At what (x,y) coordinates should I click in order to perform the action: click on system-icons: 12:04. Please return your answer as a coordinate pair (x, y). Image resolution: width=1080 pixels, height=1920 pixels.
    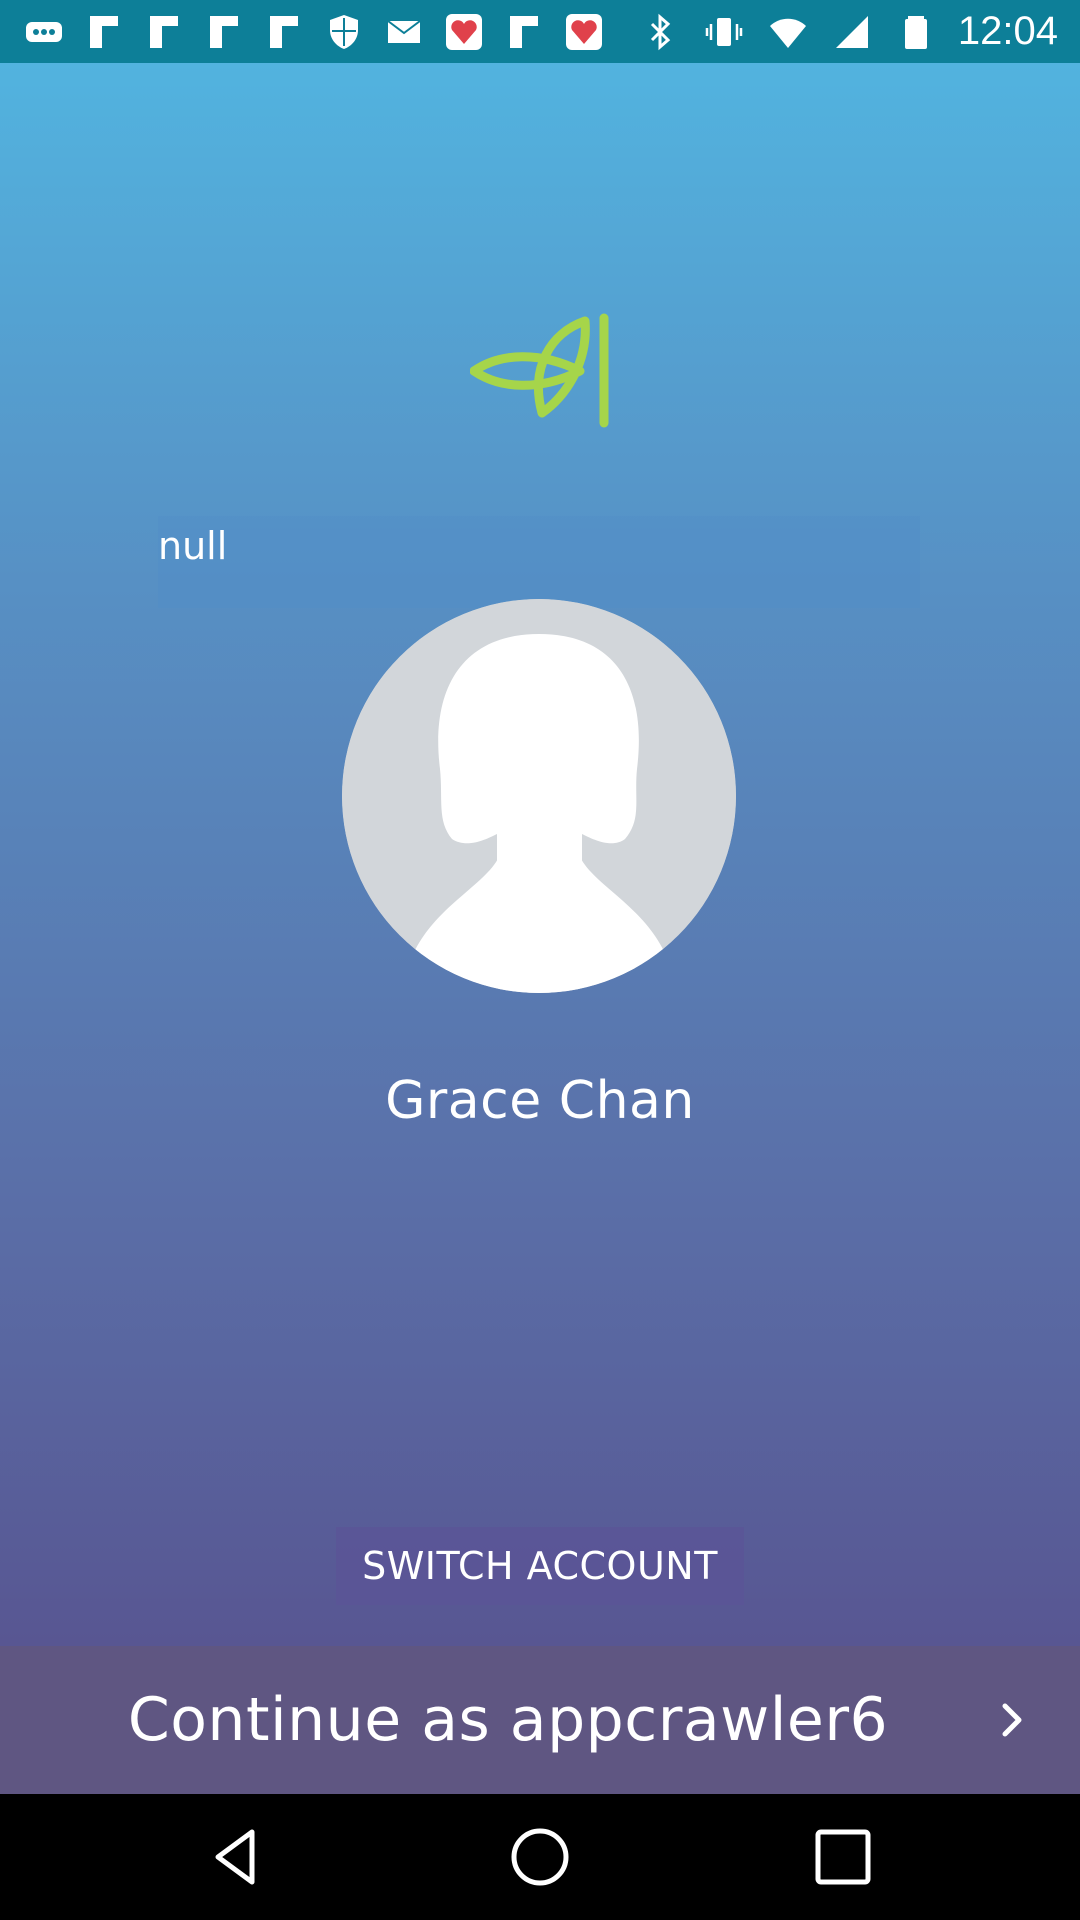
    Looking at the image, I should click on (848, 31).